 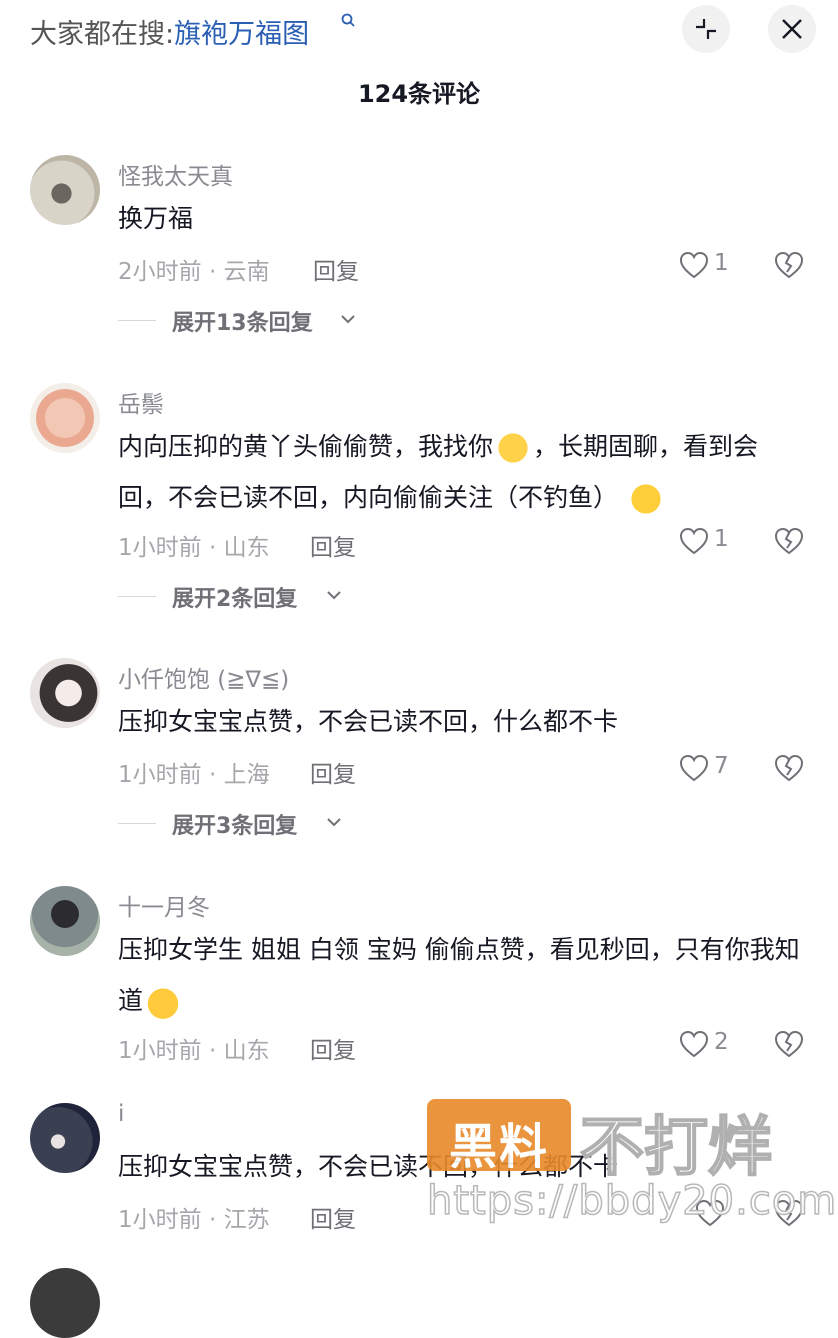 What do you see at coordinates (348, 23) in the screenshot?
I see `search-icon` at bounding box center [348, 23].